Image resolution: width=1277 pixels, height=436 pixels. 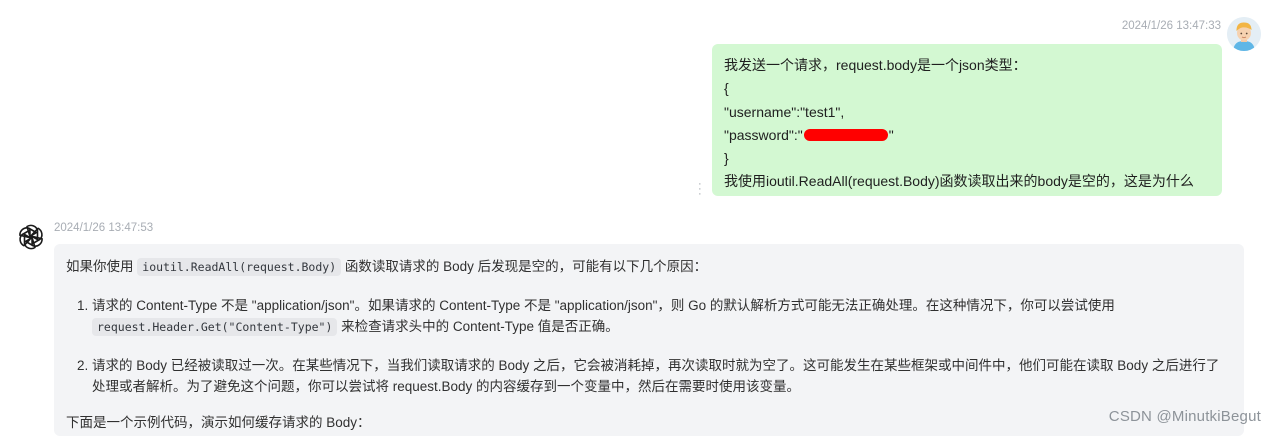 I want to click on password-key: "password":", so click(x=763, y=134).